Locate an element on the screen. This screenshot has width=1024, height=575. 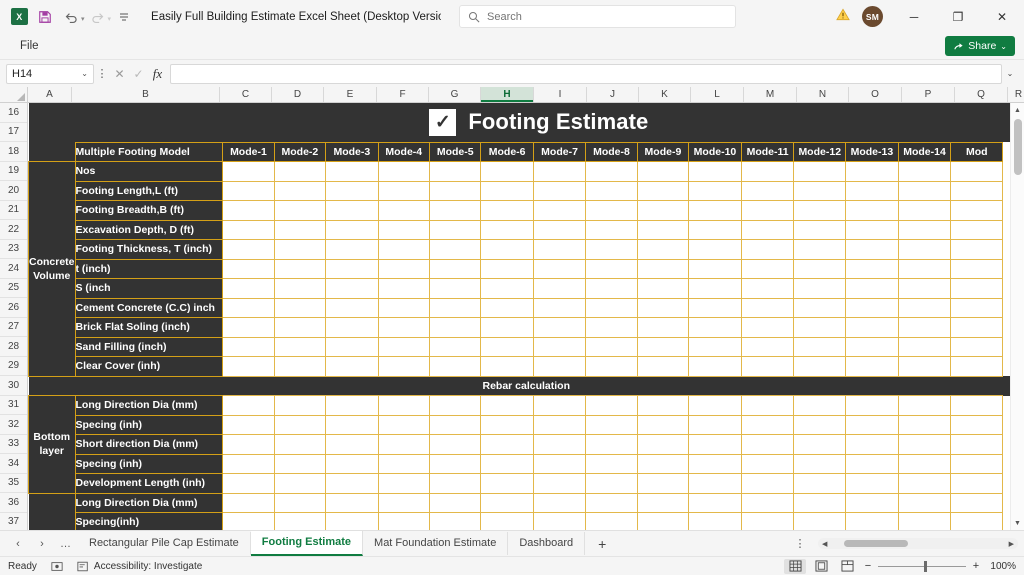
data-cell-r34-m2 is located at coordinates (300, 463).